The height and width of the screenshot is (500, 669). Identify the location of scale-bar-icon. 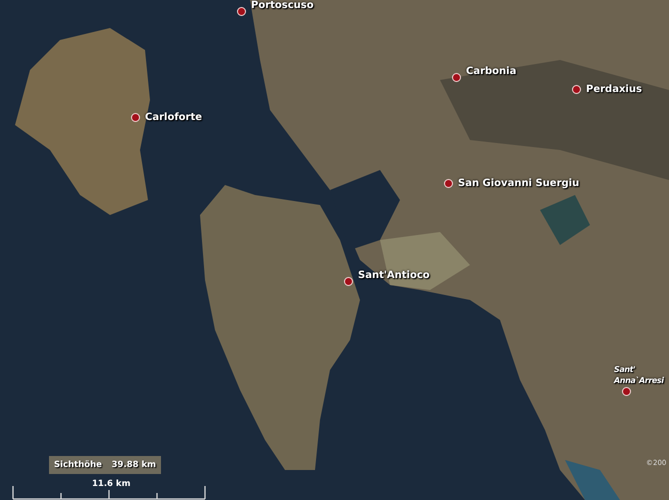
(109, 493).